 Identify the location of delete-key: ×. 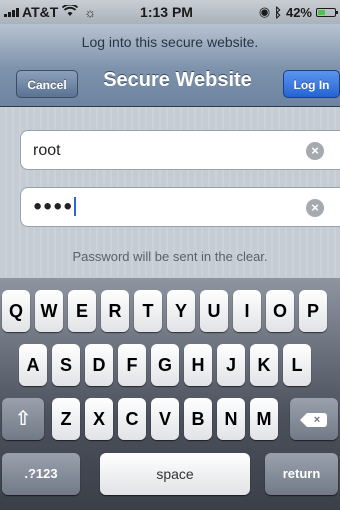
(314, 419).